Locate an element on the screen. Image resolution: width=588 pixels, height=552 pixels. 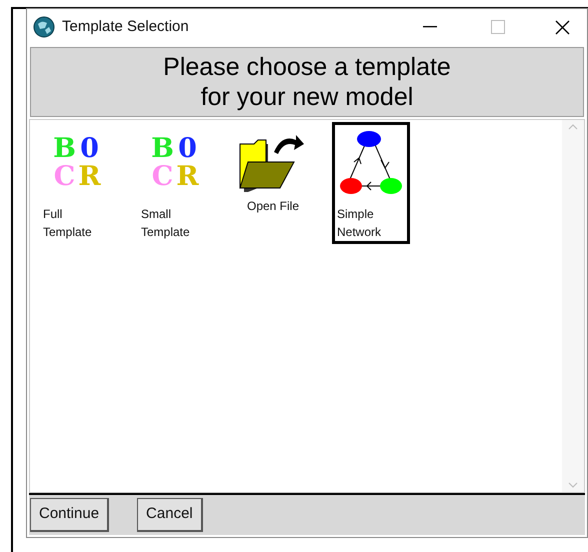
scrollbar is located at coordinates (573, 306).